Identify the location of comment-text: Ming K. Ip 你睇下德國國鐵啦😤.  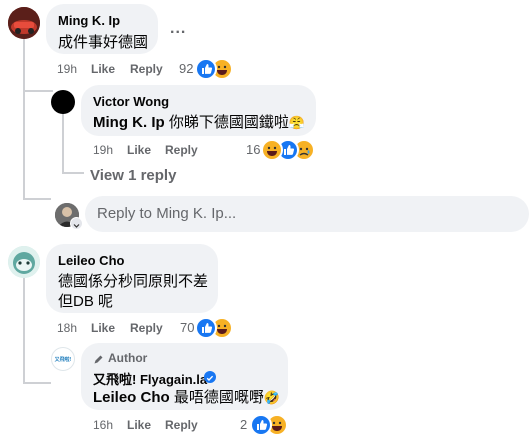
(199, 121).